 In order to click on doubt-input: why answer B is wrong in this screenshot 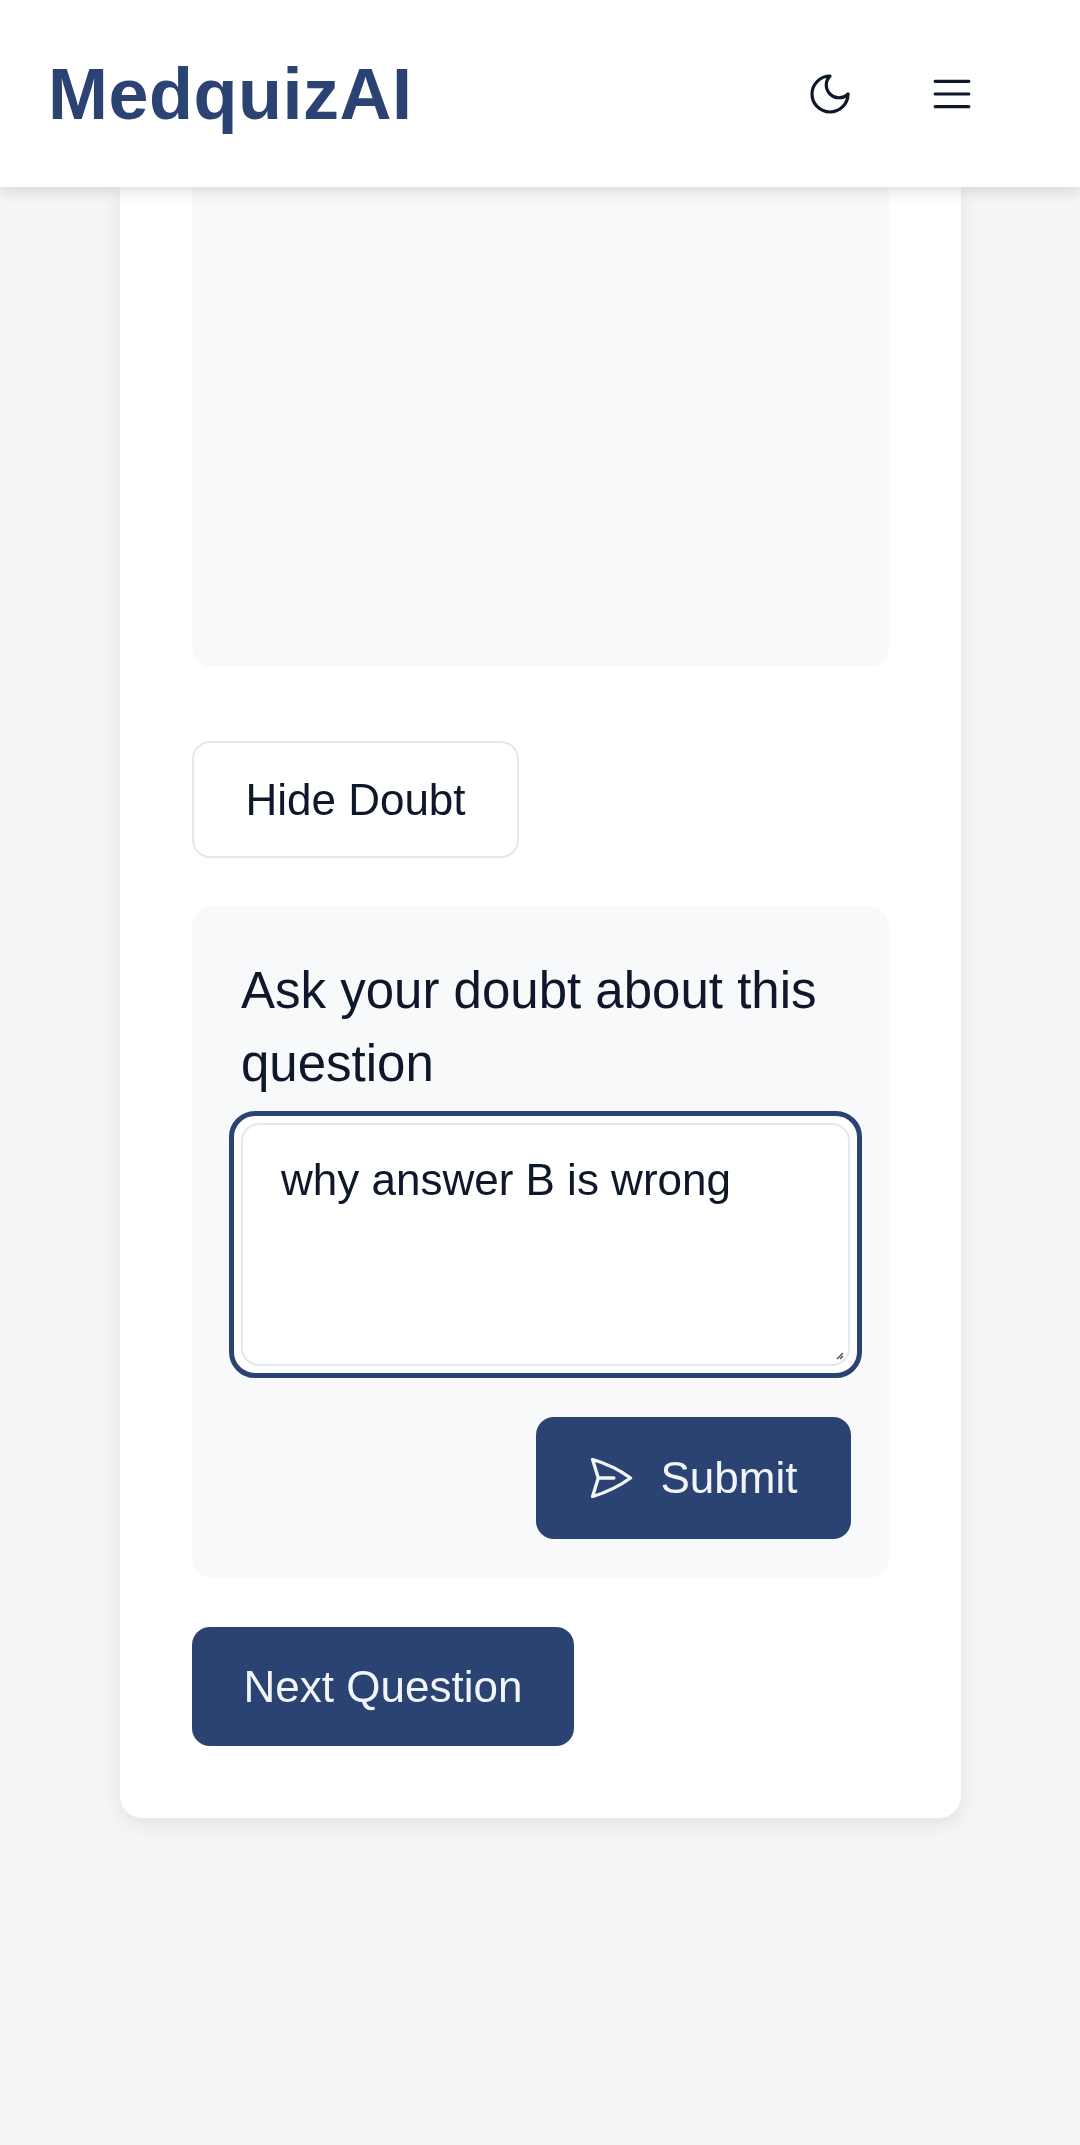, I will do `click(545, 1244)`.